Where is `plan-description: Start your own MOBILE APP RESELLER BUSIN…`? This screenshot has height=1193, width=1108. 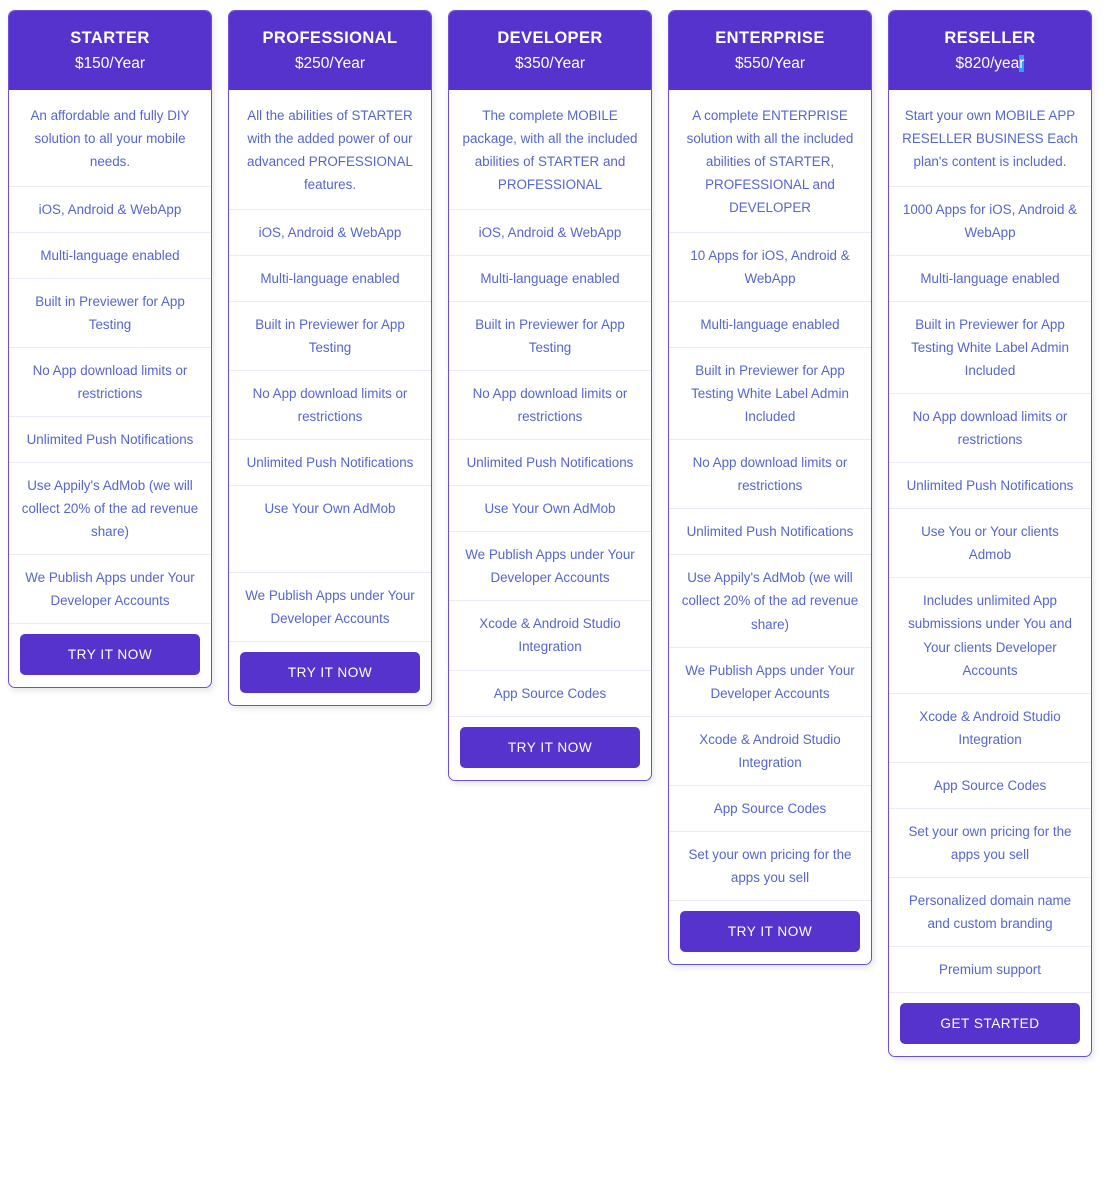
plan-description: Start your own MOBILE APP RESELLER BUSIN… is located at coordinates (990, 138).